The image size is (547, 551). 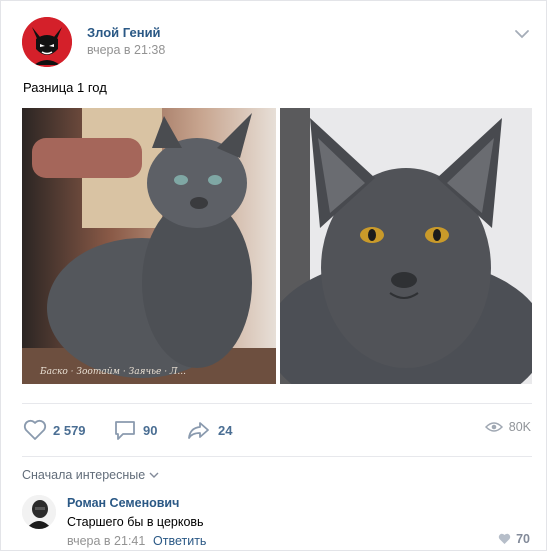 I want to click on comment-like-button: 70, so click(x=514, y=539).